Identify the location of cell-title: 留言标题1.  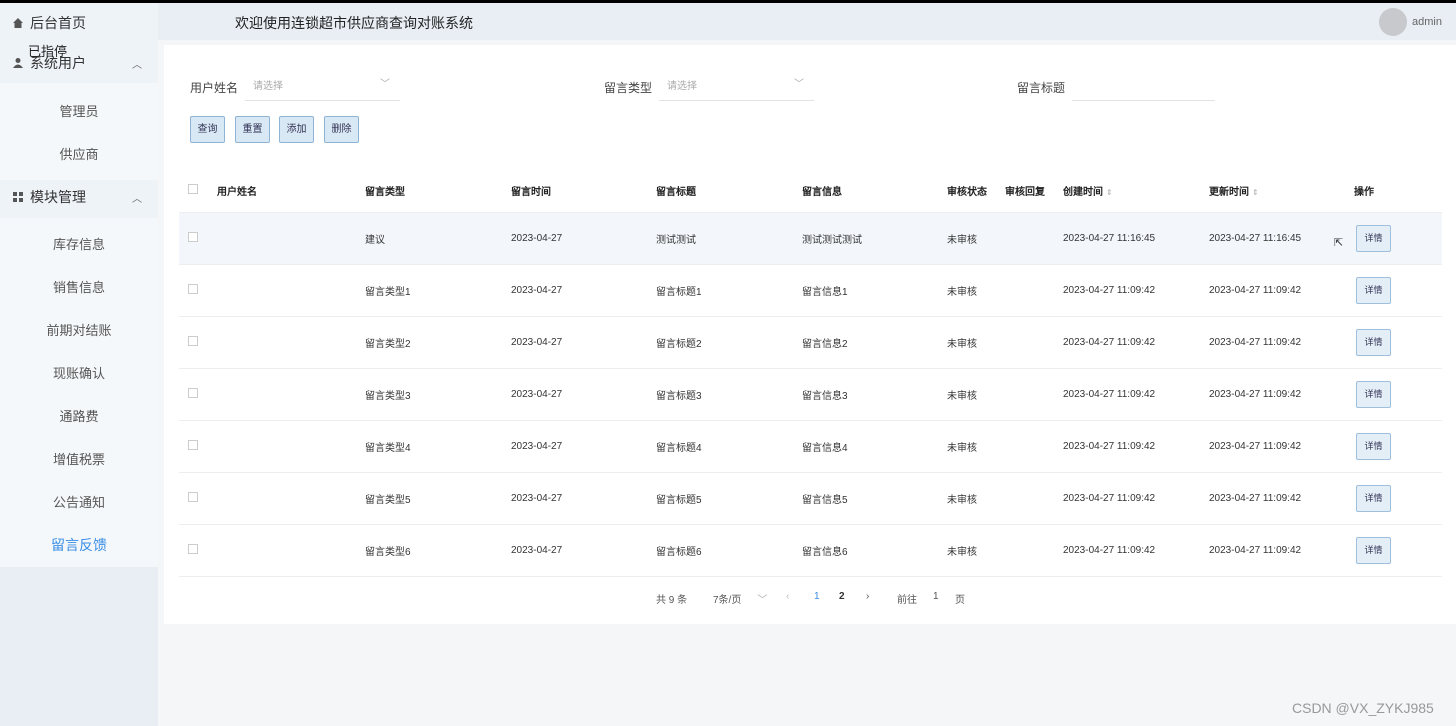
(729, 290).